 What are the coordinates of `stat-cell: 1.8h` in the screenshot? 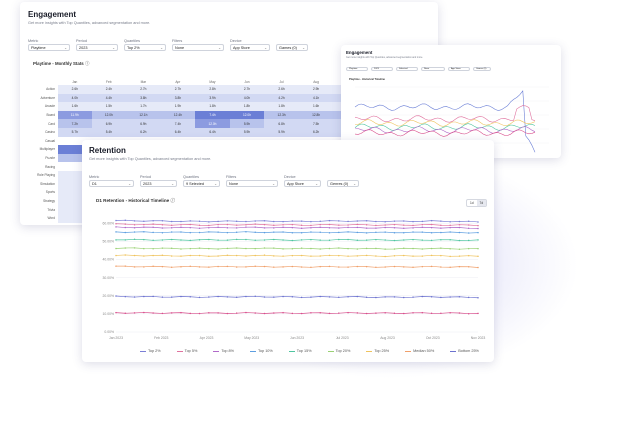 It's located at (281, 106).